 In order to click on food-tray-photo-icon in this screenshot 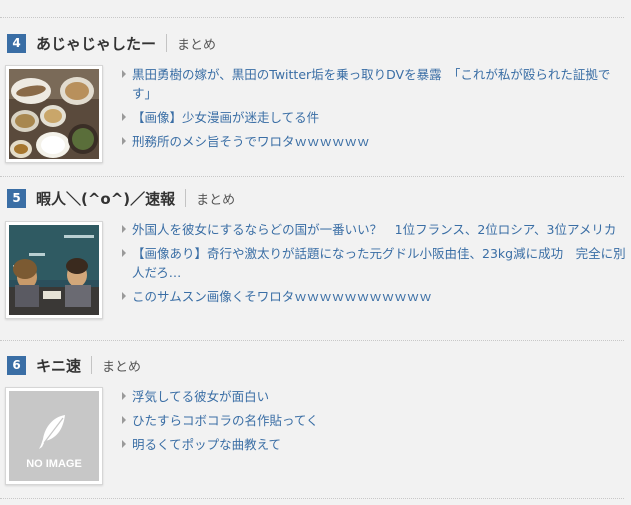, I will do `click(54, 114)`.